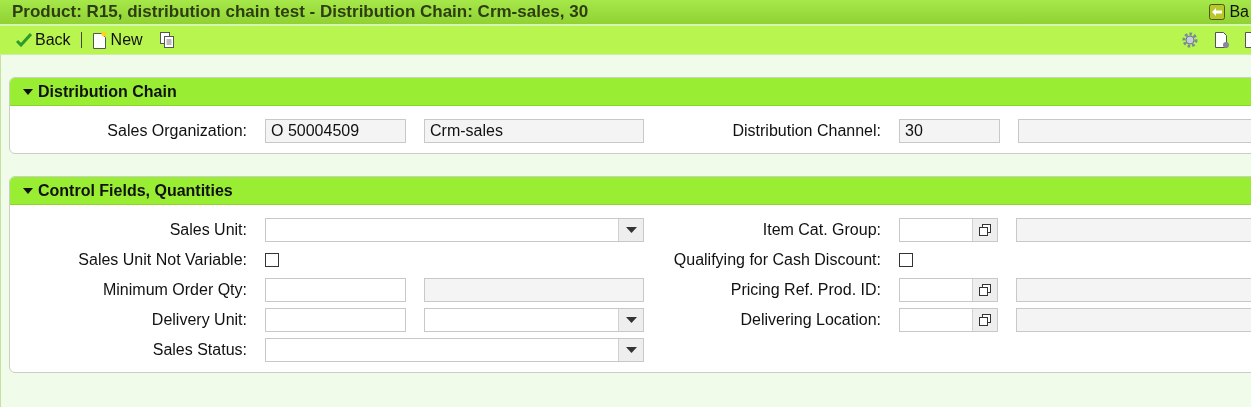 The height and width of the screenshot is (407, 1251). I want to click on field-label: Sales Organization:, so click(176, 131).